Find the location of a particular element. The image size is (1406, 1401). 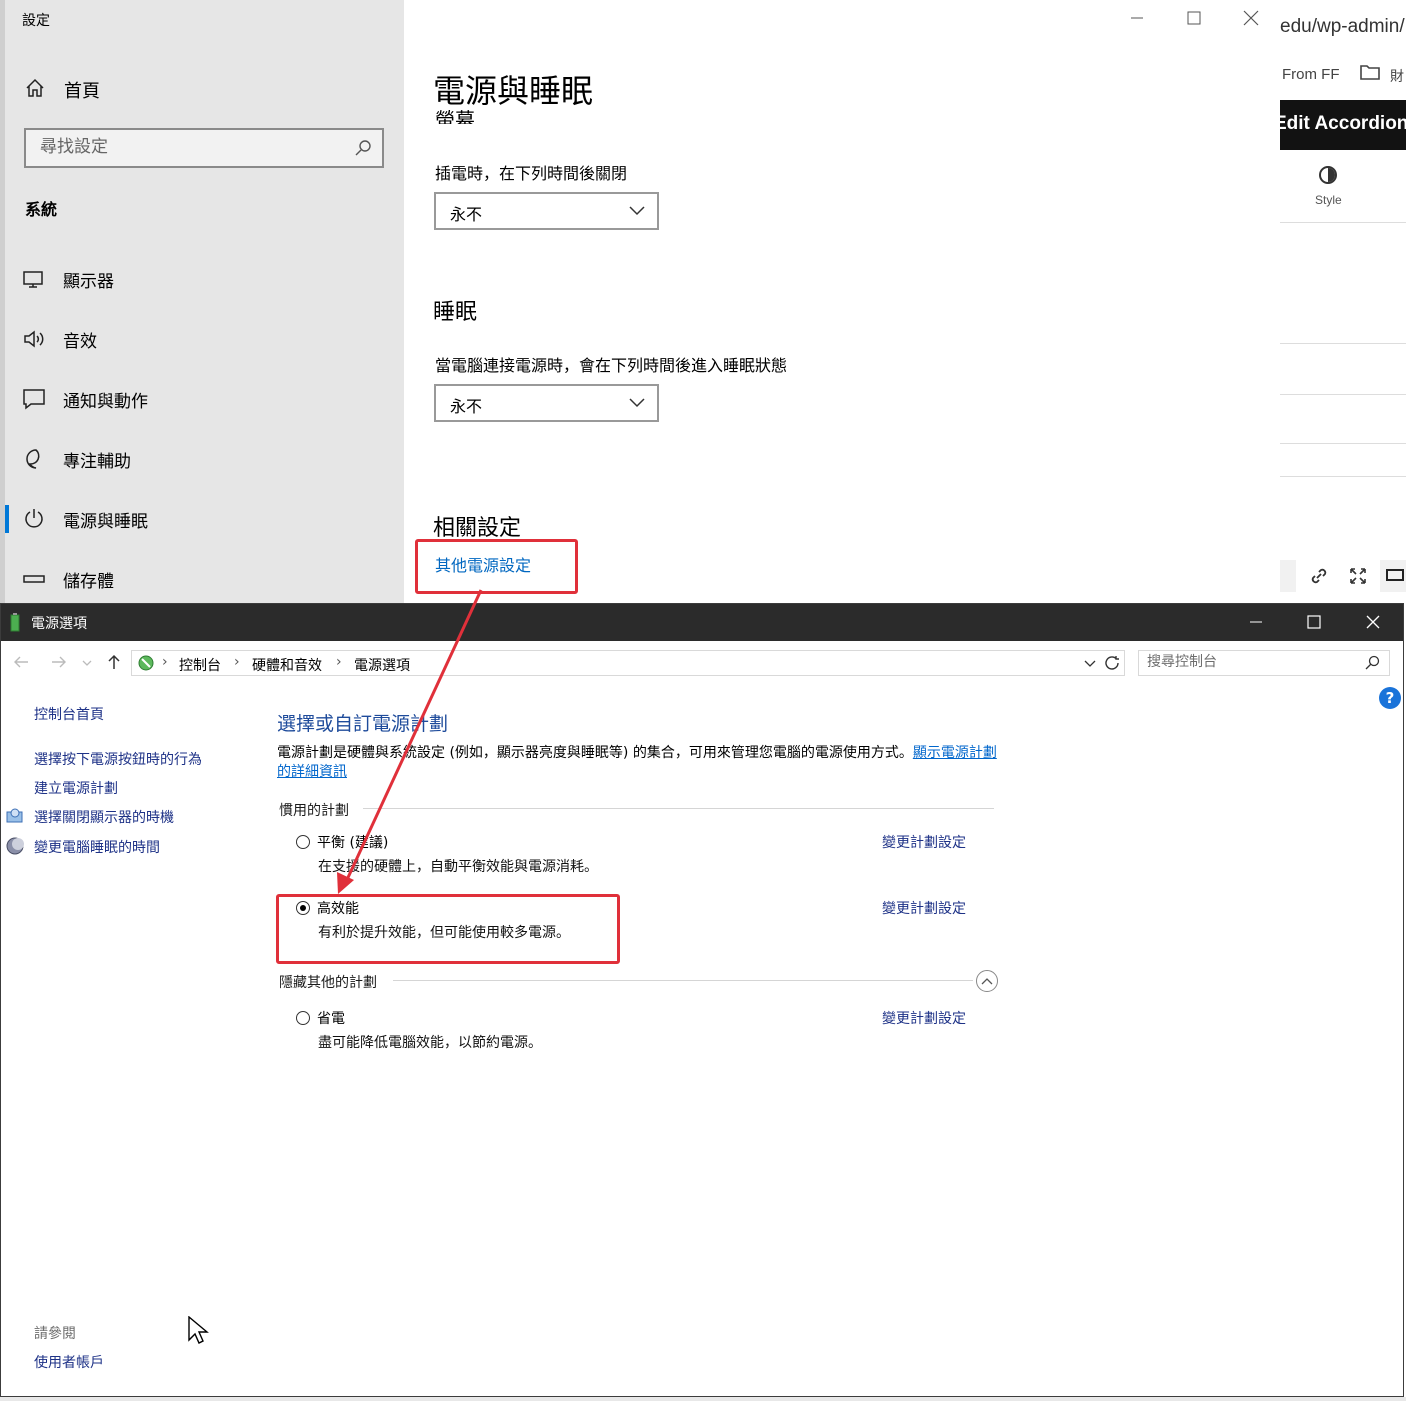

sidebar-item-sound: 音效 is located at coordinates (202, 339).